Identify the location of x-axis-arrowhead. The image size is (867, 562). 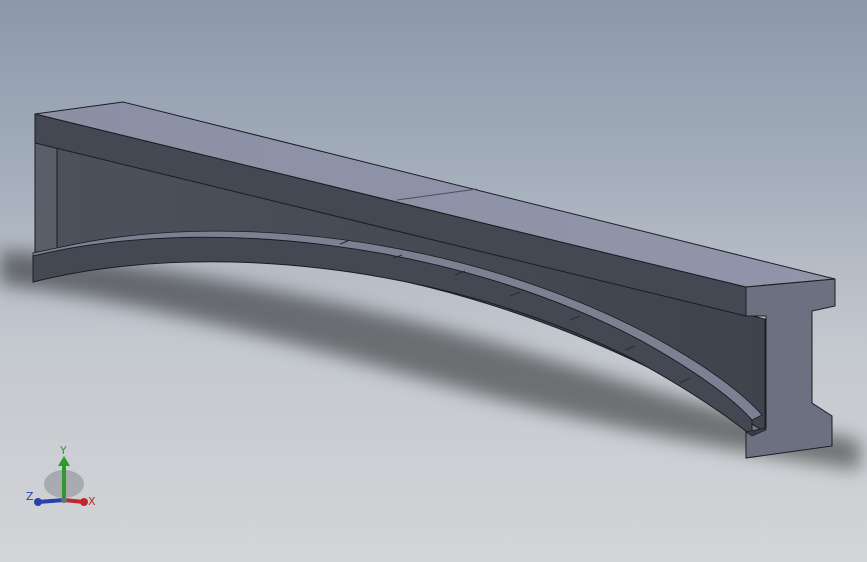
(84, 502).